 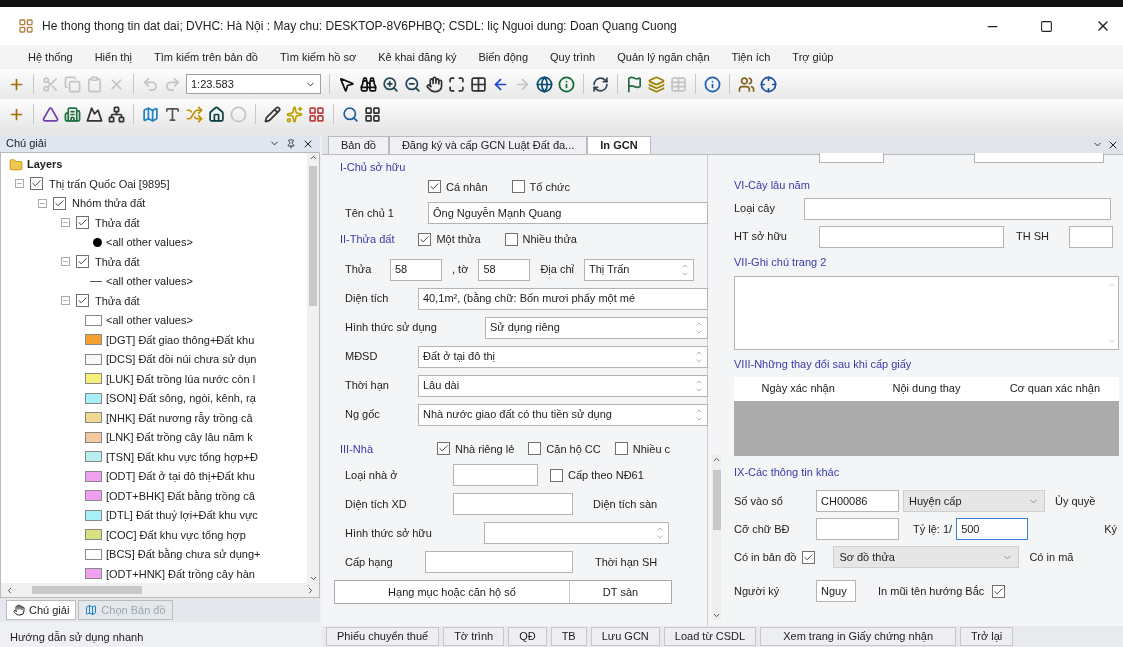 I want to click on layers-icon, so click(x=656, y=84).